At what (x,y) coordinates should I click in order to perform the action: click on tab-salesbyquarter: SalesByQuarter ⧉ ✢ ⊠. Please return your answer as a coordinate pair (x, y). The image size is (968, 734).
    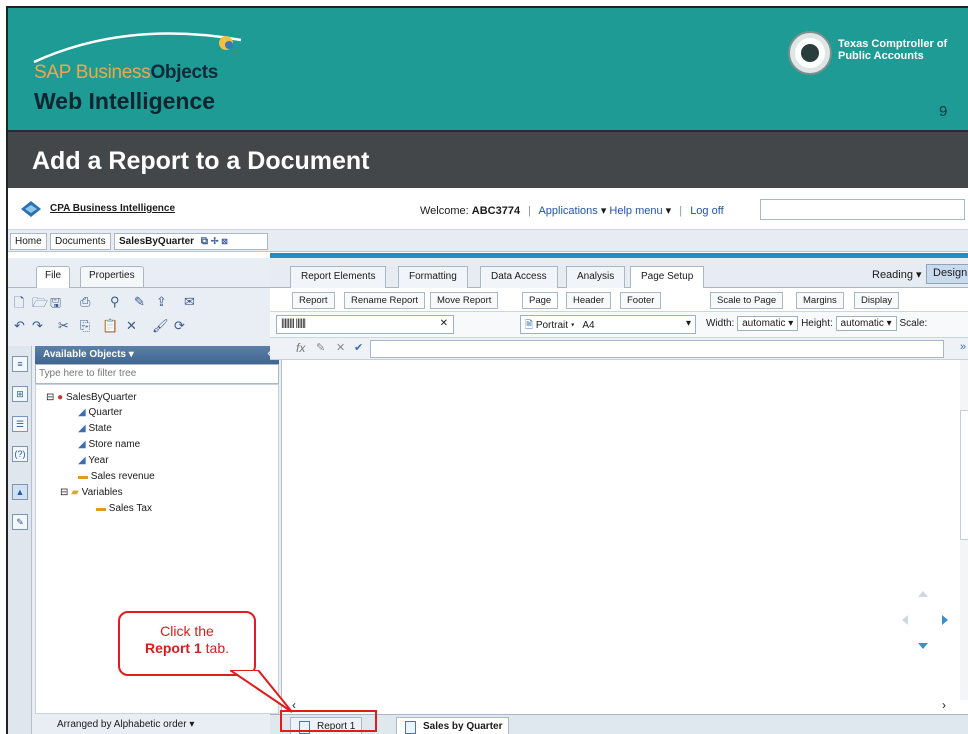
    Looking at the image, I should click on (191, 241).